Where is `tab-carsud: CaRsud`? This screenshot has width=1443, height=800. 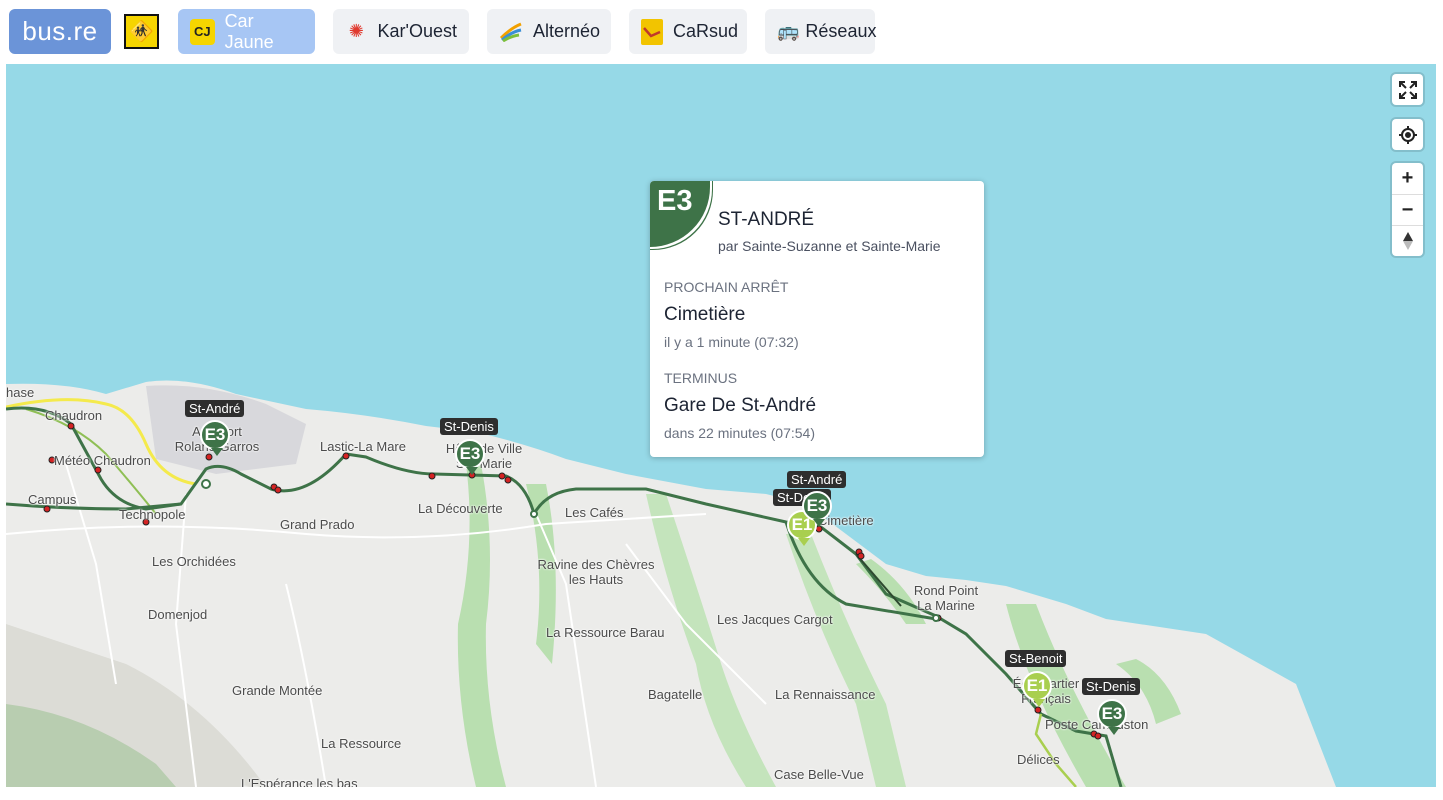
tab-carsud: CaRsud is located at coordinates (688, 31).